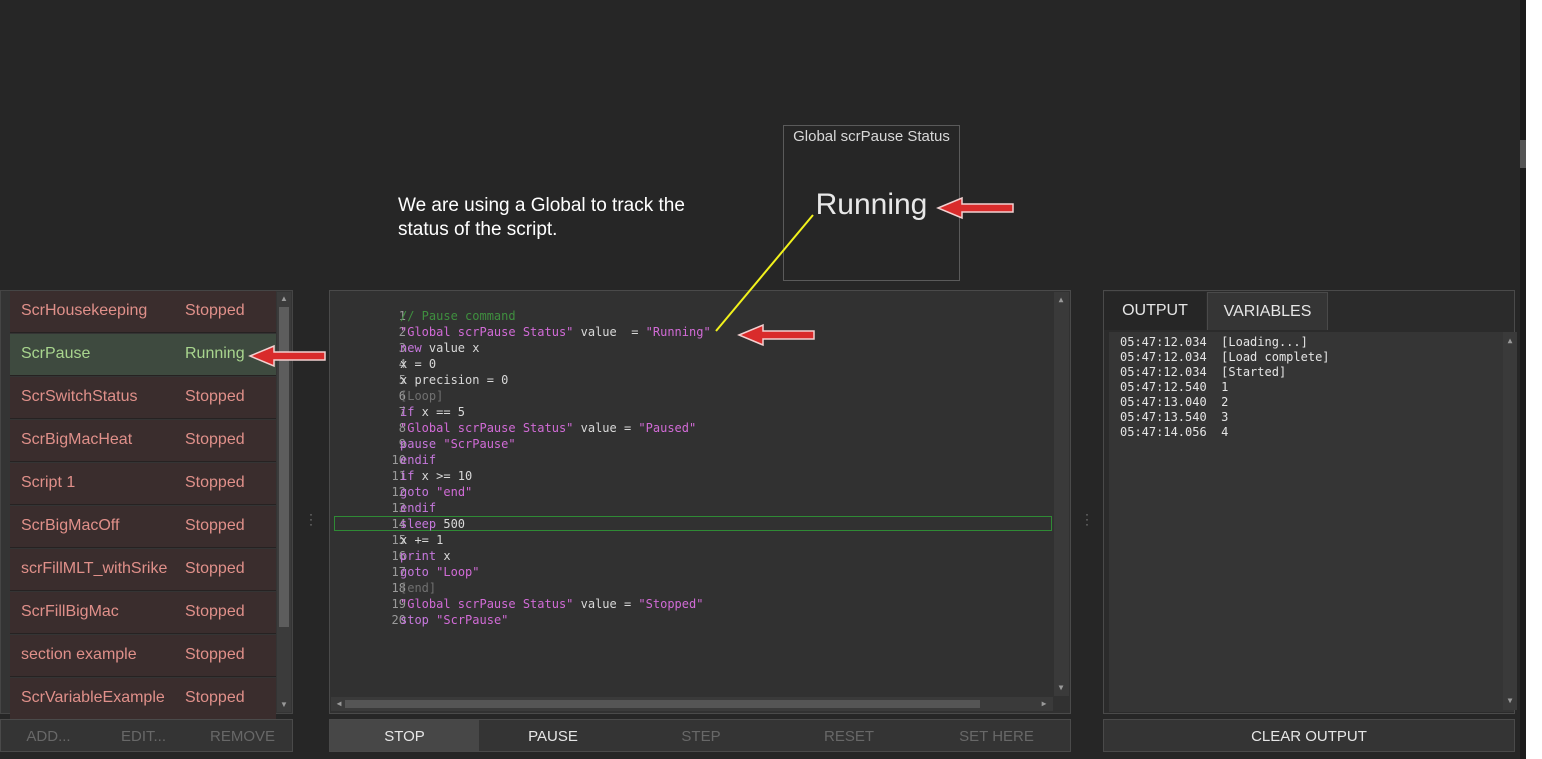 The width and height of the screenshot is (1542, 759). What do you see at coordinates (631, 282) in the screenshot?
I see `annotation-overlay` at bounding box center [631, 282].